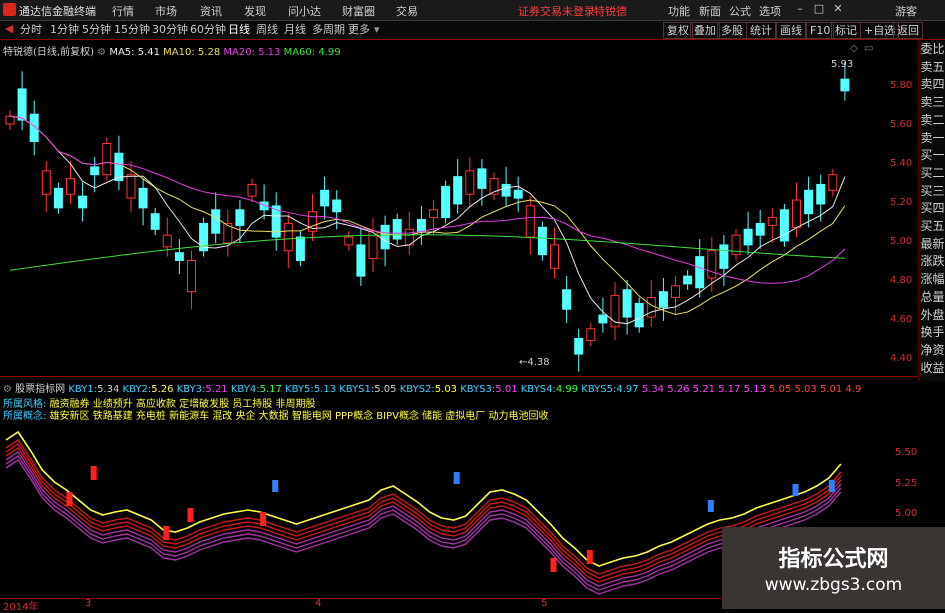 This screenshot has height=613, width=945. What do you see at coordinates (901, 163) in the screenshot?
I see `y-tick-540: 5.40` at bounding box center [901, 163].